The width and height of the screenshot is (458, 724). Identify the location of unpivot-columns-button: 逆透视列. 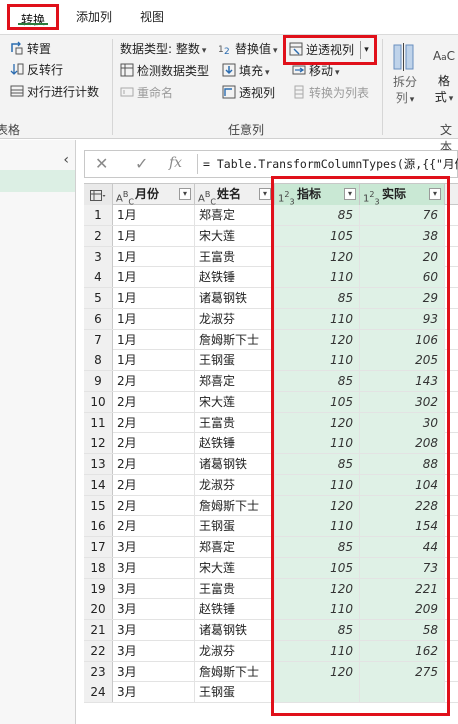
(321, 50).